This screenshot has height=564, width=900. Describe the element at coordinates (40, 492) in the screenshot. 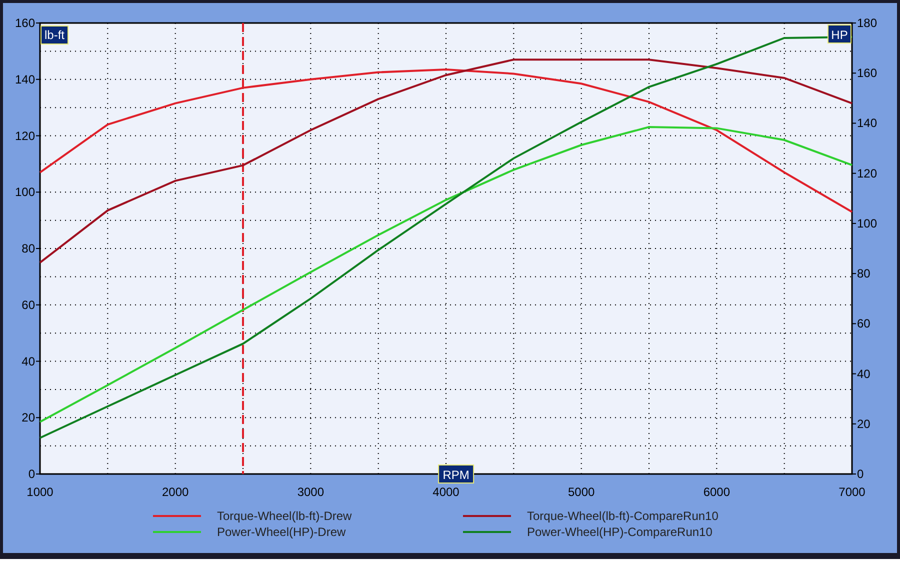

I see `tick-label: 1000` at that location.